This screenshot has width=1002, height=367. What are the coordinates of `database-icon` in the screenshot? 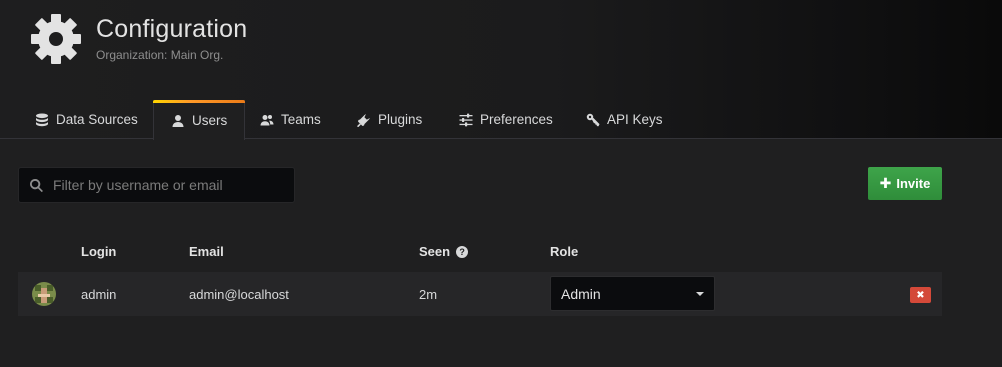 It's located at (42, 119).